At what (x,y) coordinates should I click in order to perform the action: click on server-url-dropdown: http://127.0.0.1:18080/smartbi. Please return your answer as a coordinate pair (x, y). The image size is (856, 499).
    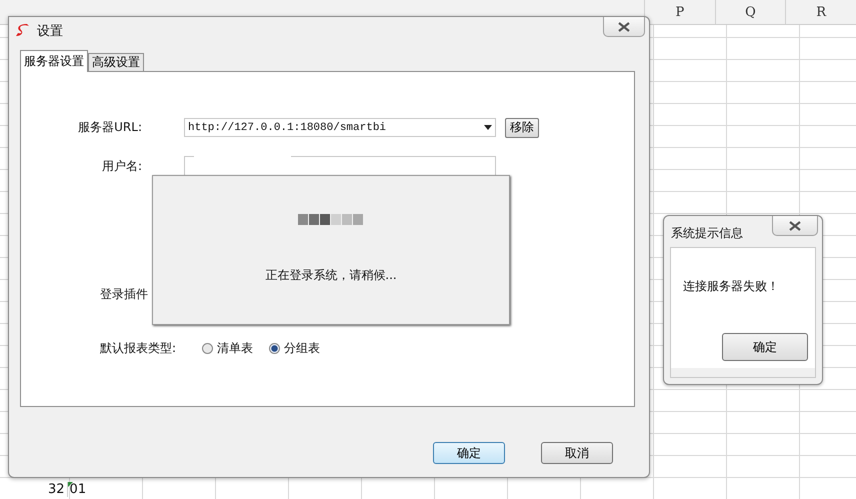
    Looking at the image, I should click on (340, 127).